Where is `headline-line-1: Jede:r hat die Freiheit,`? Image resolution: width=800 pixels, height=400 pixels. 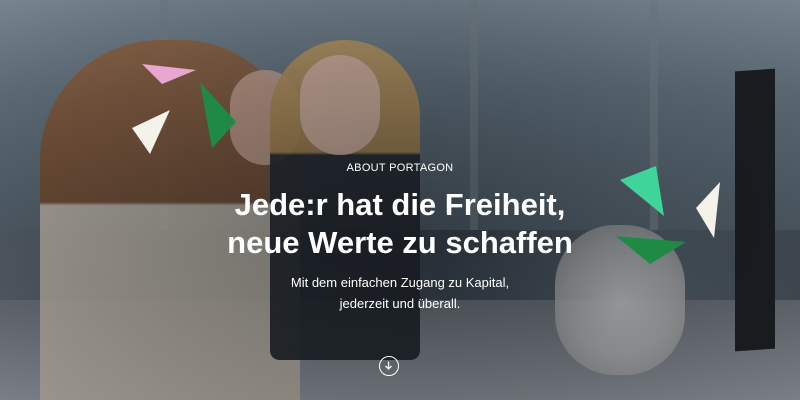
headline-line-1: Jede:r hat die Freiheit, is located at coordinates (400, 204).